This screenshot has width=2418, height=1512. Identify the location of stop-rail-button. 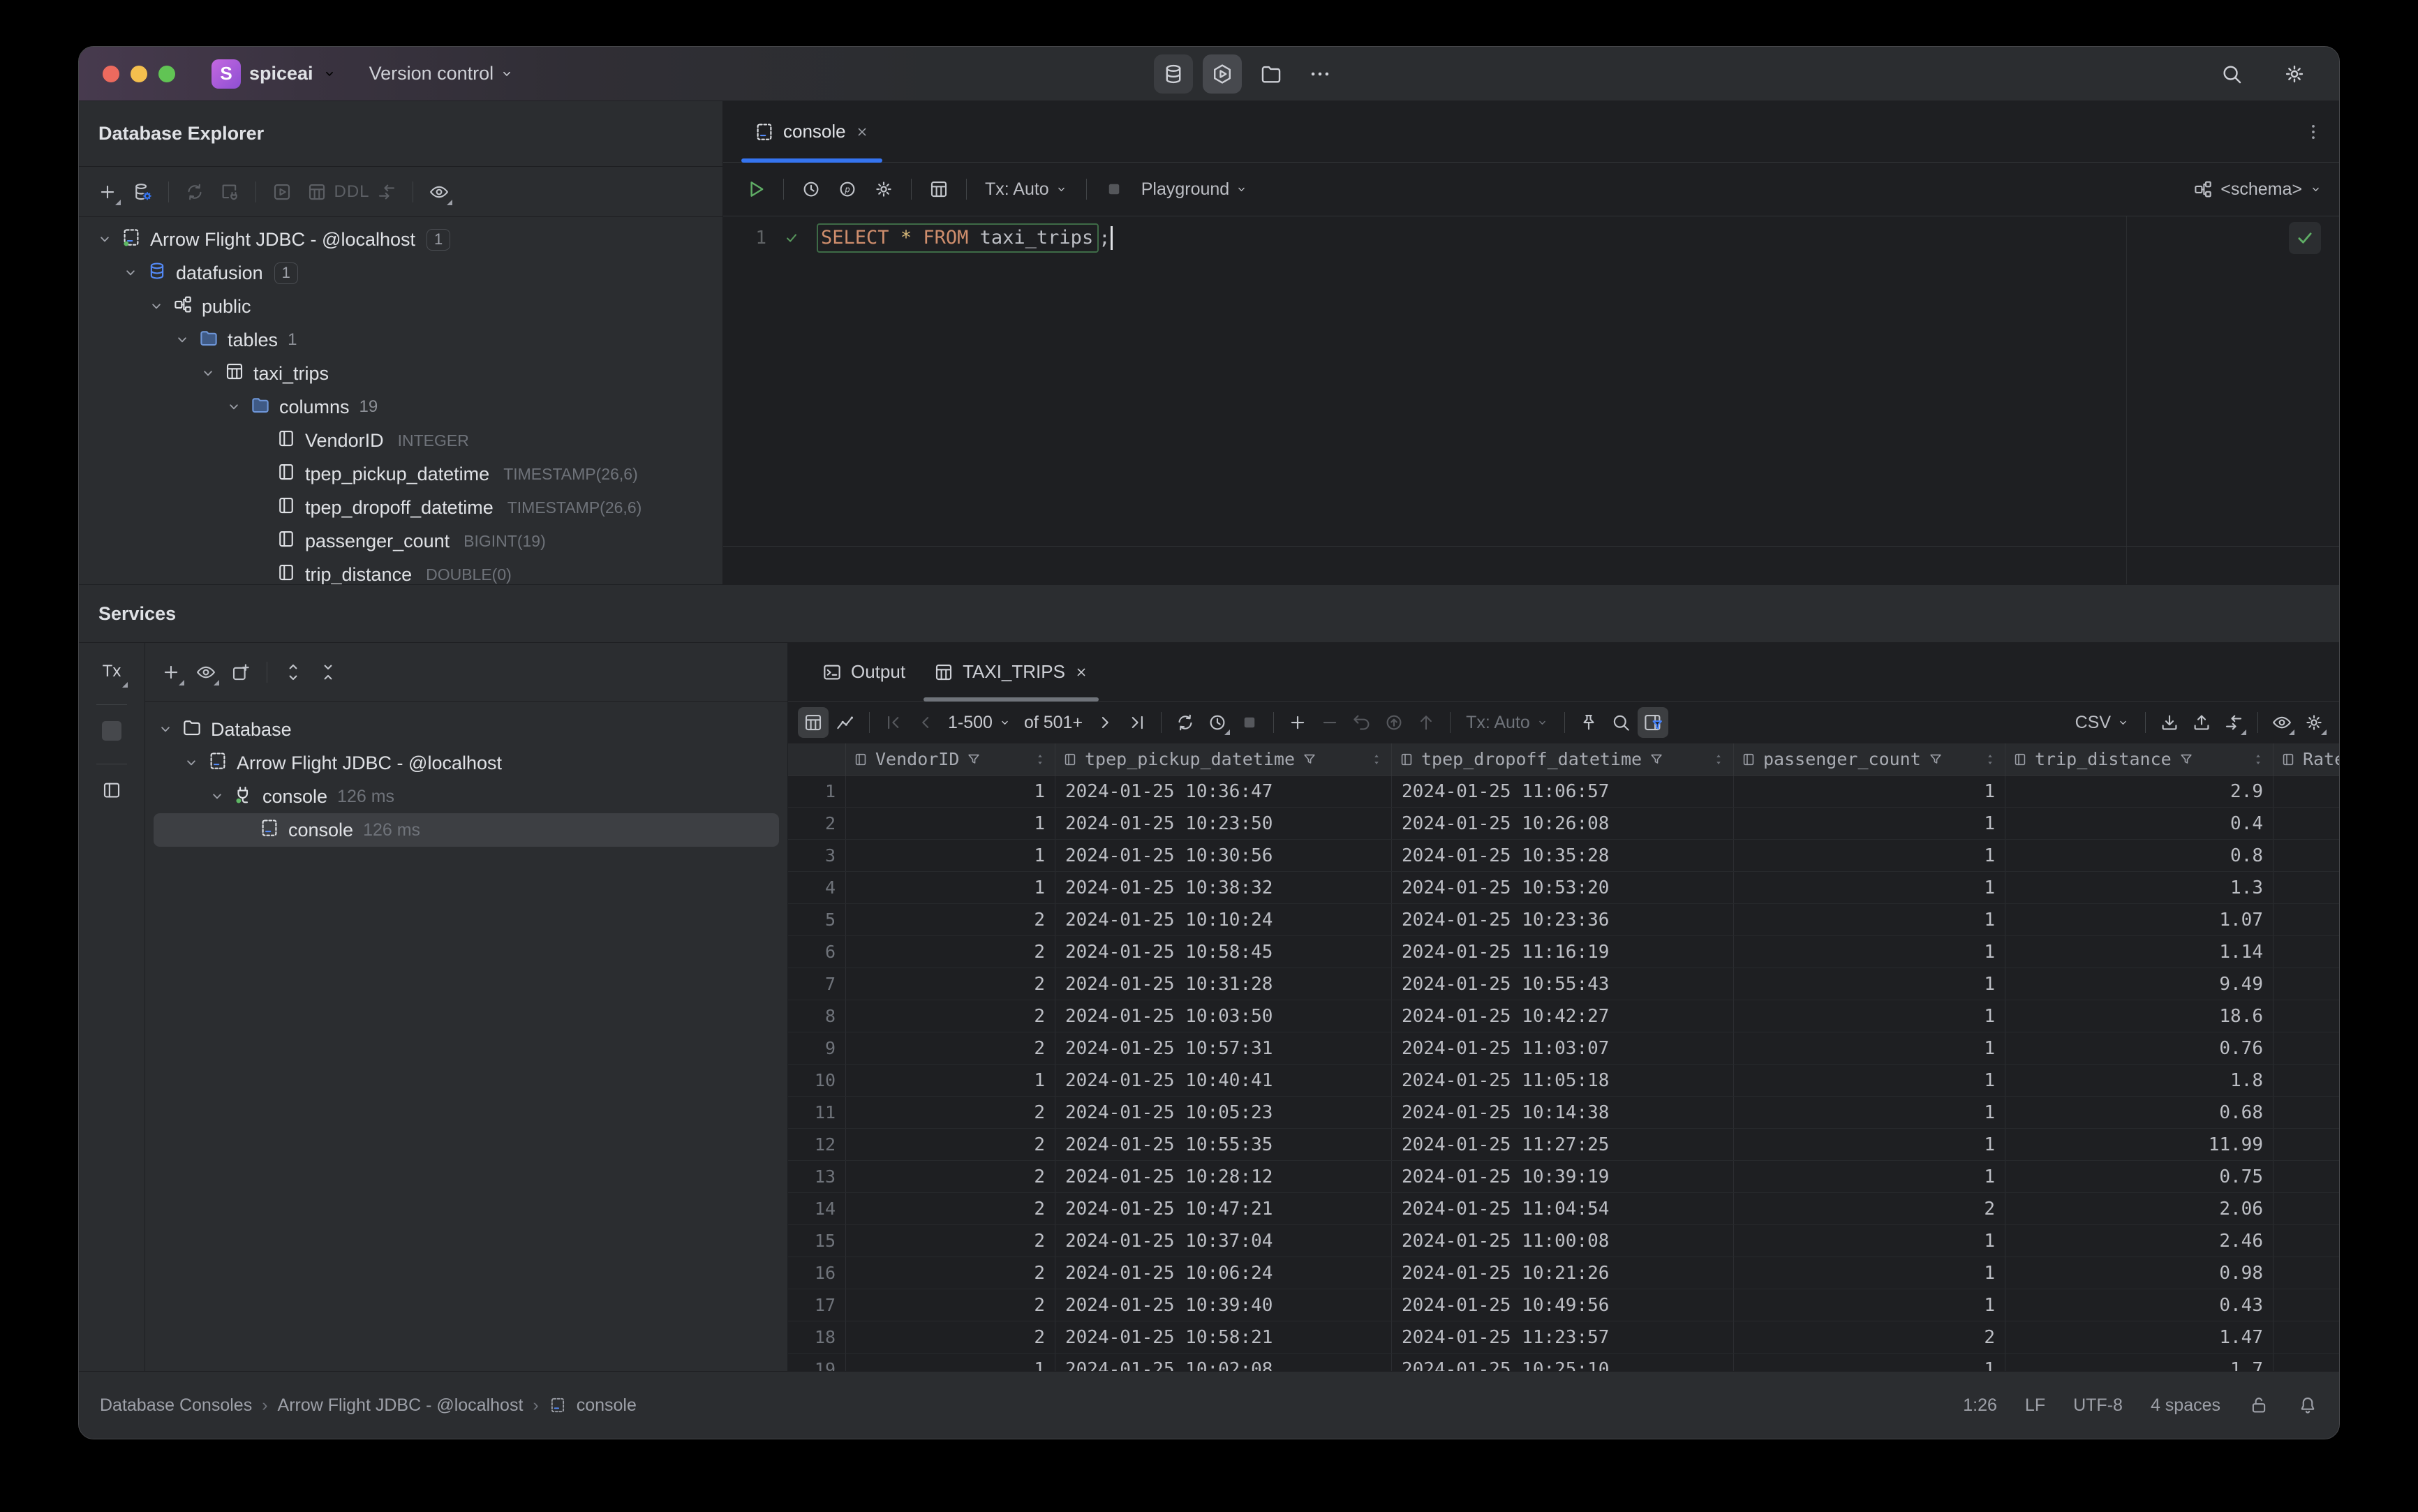
(112, 731).